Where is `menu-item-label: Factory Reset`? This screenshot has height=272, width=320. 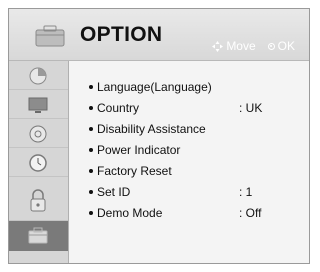 menu-item-label: Factory Reset is located at coordinates (134, 171).